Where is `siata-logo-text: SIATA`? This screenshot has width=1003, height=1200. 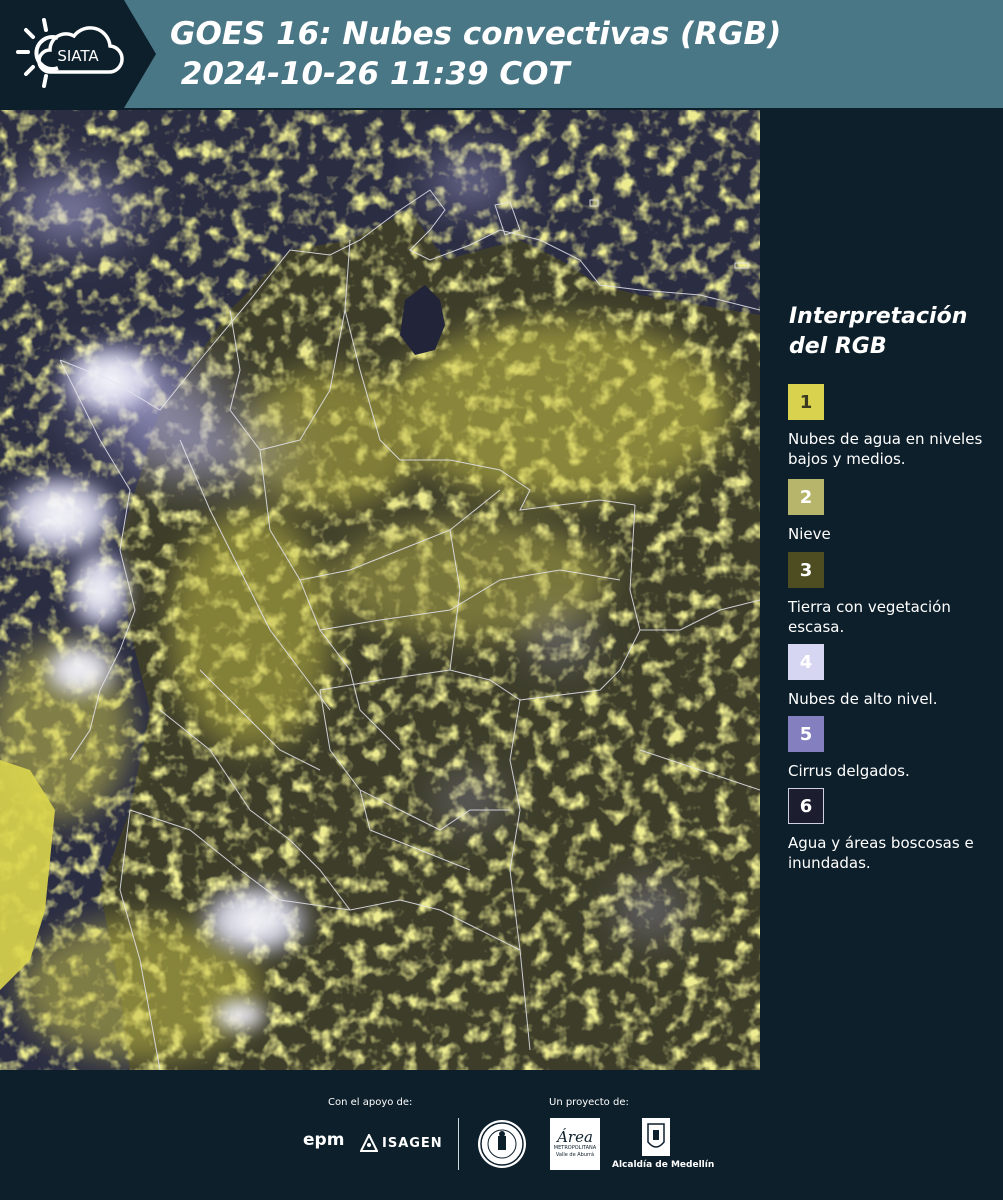 siata-logo-text: SIATA is located at coordinates (78, 56).